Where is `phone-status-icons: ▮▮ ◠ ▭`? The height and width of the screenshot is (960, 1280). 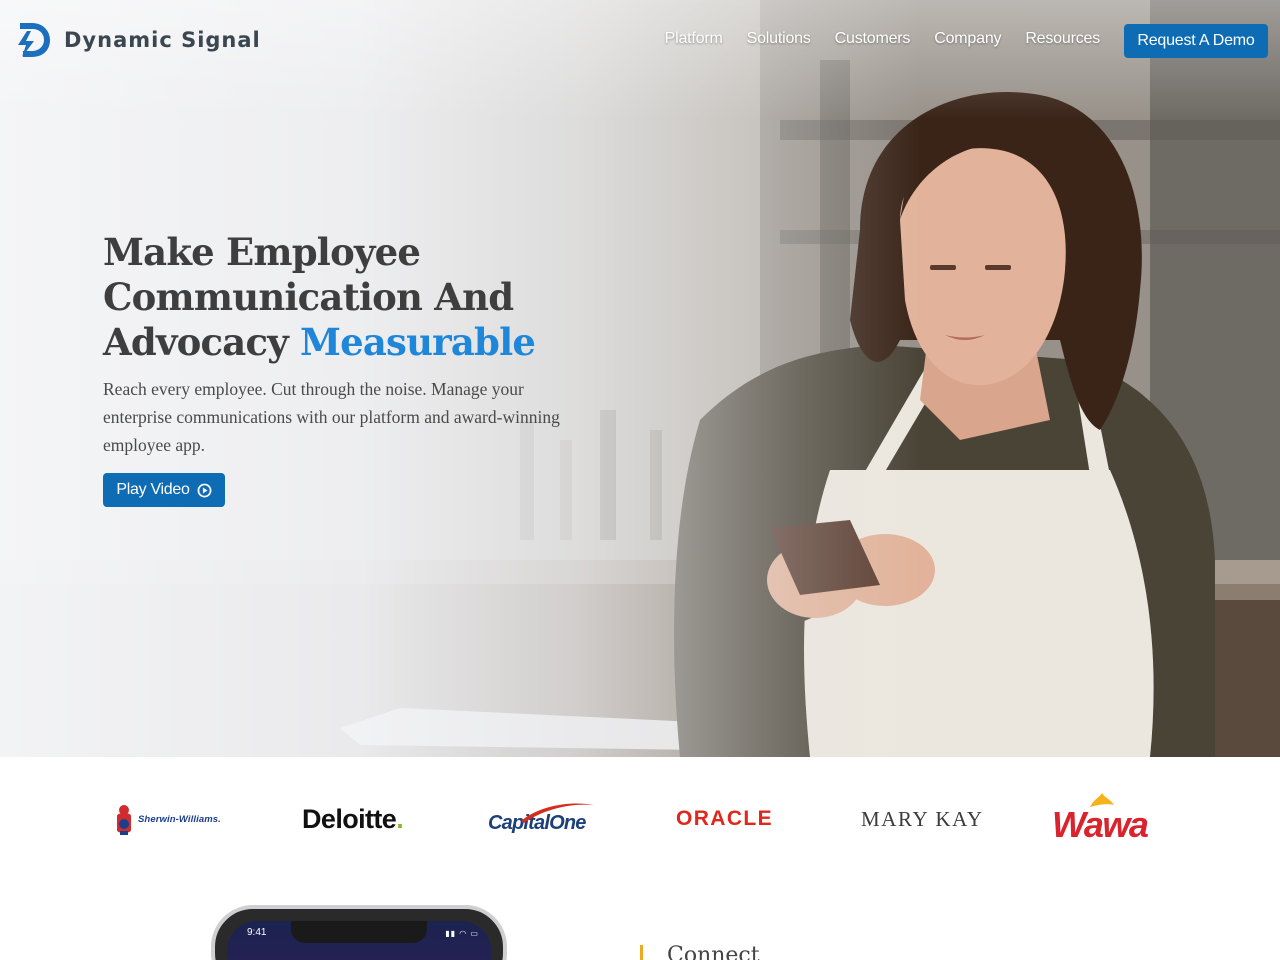
phone-status-icons: ▮▮ ◠ ▭ is located at coordinates (462, 933).